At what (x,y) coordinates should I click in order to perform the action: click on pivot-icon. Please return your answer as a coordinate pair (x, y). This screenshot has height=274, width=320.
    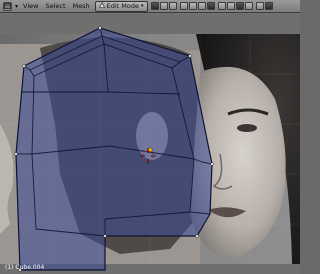
    Looking at the image, I should click on (163, 6).